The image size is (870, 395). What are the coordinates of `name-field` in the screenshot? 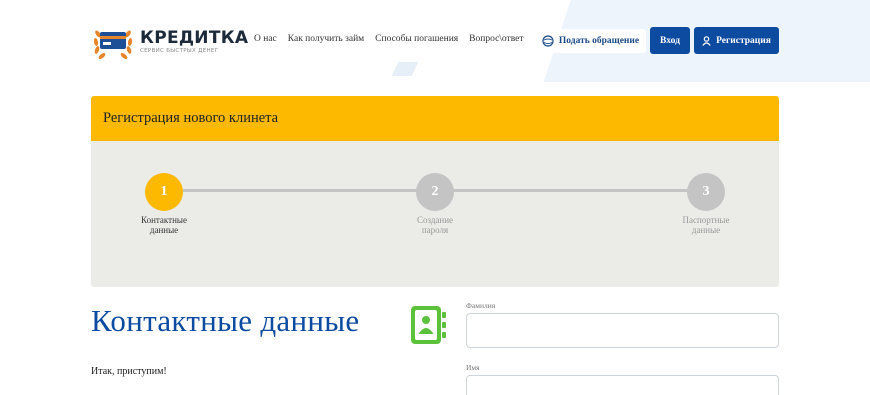 It's located at (622, 385).